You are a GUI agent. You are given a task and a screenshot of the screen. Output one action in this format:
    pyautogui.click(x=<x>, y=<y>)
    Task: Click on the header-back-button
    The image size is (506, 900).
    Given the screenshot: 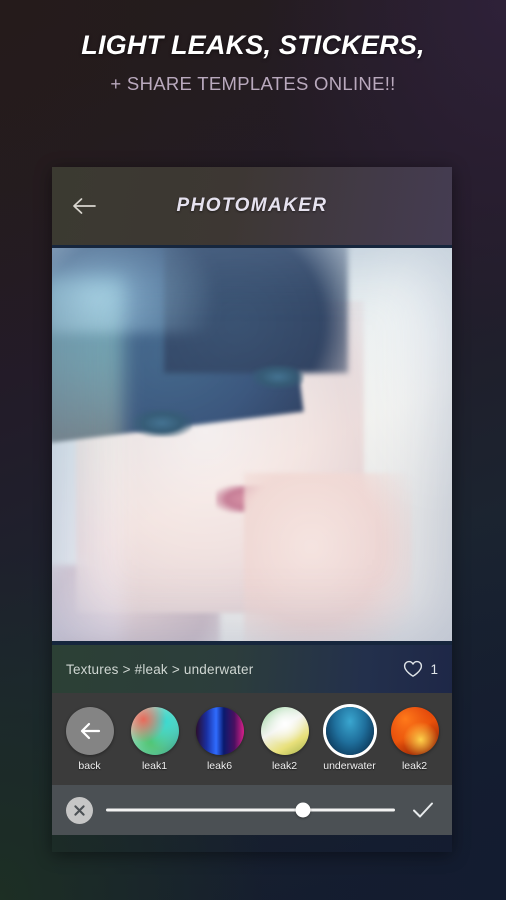 What is the action you would take?
    pyautogui.click(x=84, y=206)
    